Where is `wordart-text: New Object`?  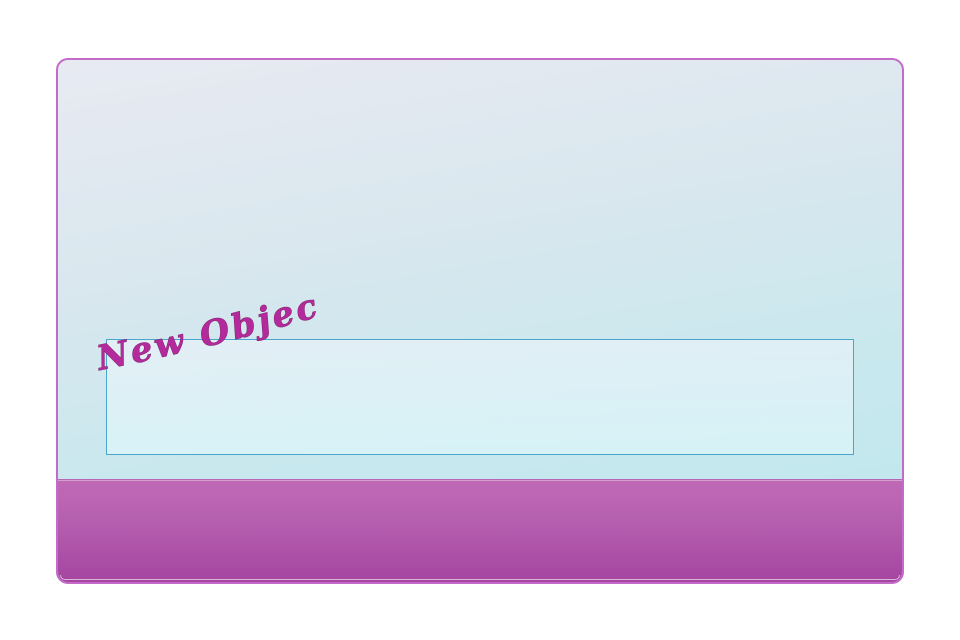 wordart-text: New Object is located at coordinates (205, 319).